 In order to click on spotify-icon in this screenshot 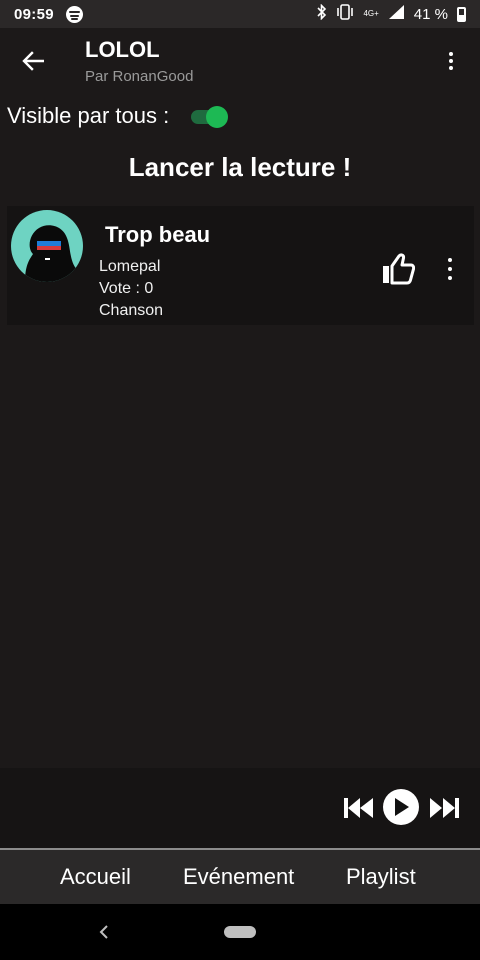, I will do `click(74, 14)`.